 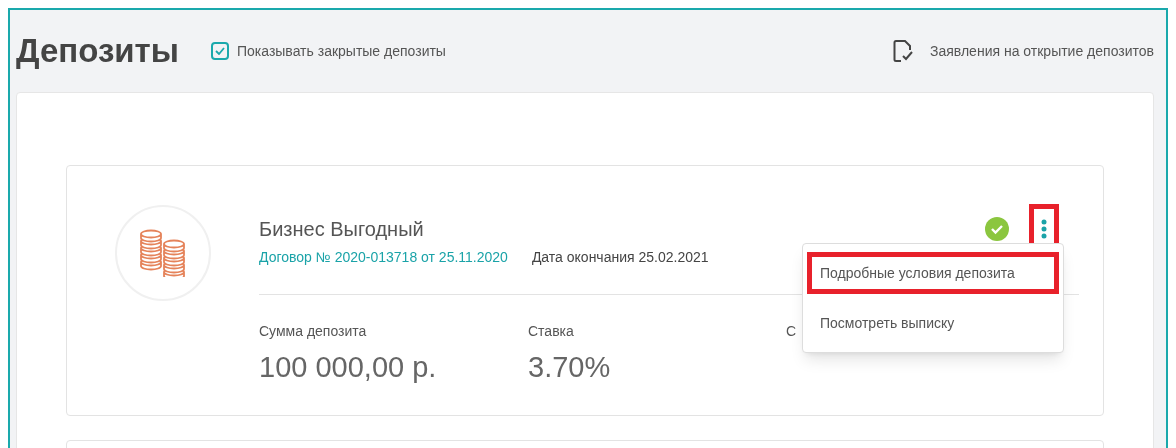 I want to click on checkbox-label: Показывать закрытые депозиты, so click(x=341, y=51).